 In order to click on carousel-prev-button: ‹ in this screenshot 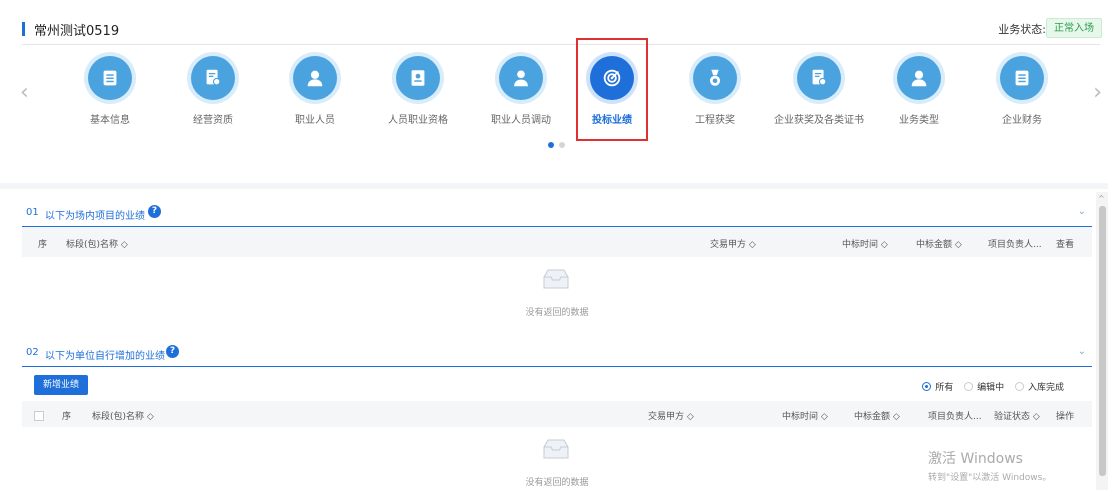, I will do `click(24, 92)`.